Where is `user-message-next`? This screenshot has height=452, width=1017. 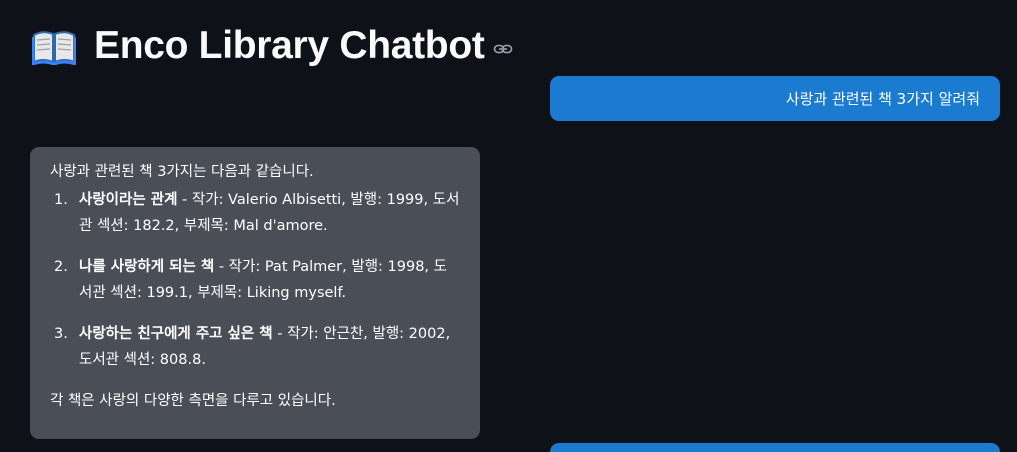 user-message-next is located at coordinates (775, 447).